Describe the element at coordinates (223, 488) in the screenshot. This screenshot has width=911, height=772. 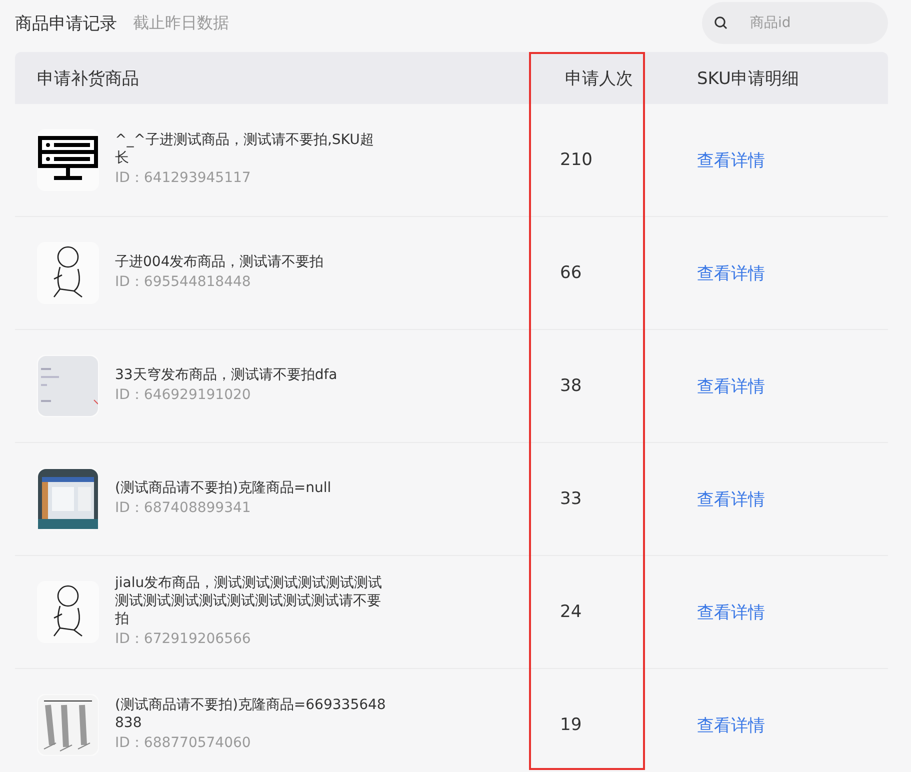
I see `product-name: (测试商品请不要拍)克隆商品=null` at that location.